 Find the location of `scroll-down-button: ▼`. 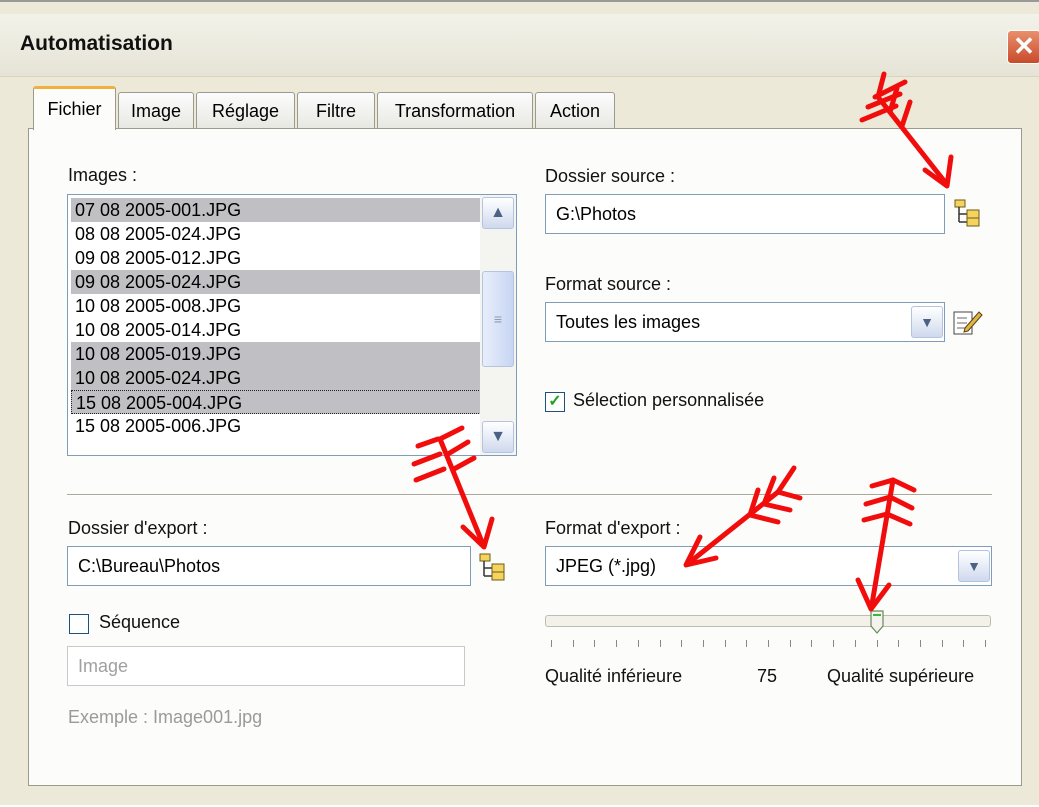

scroll-down-button: ▼ is located at coordinates (498, 437).